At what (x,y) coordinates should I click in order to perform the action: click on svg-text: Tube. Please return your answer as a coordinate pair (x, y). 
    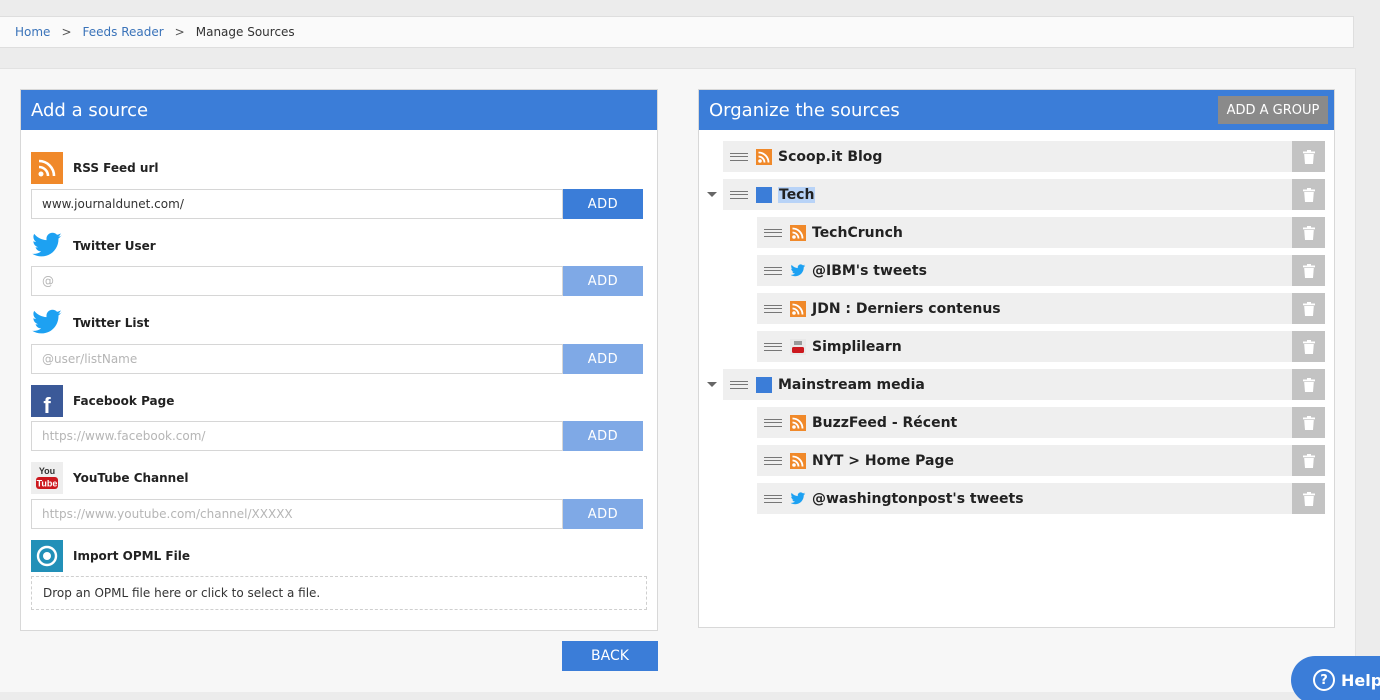
    Looking at the image, I should click on (47, 484).